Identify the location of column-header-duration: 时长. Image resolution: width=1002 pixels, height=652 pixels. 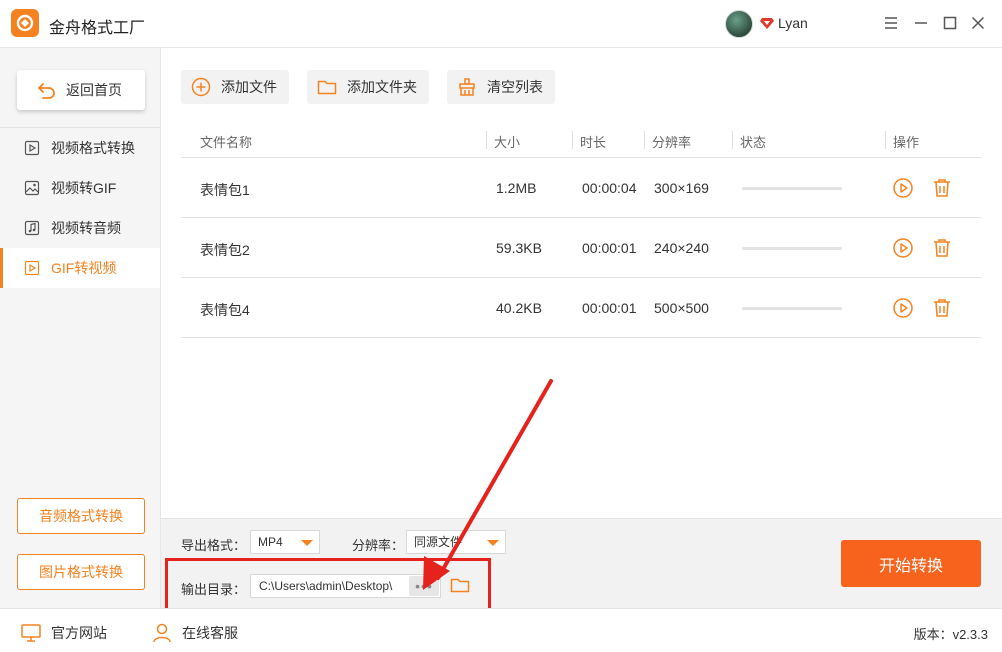
(593, 142).